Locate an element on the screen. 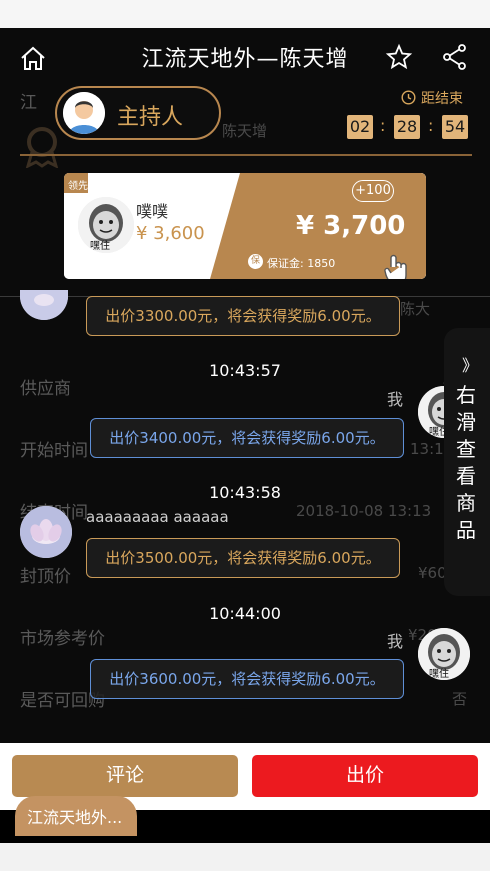 The height and width of the screenshot is (871, 490). lotus-avatar-icon is located at coordinates (46, 532).